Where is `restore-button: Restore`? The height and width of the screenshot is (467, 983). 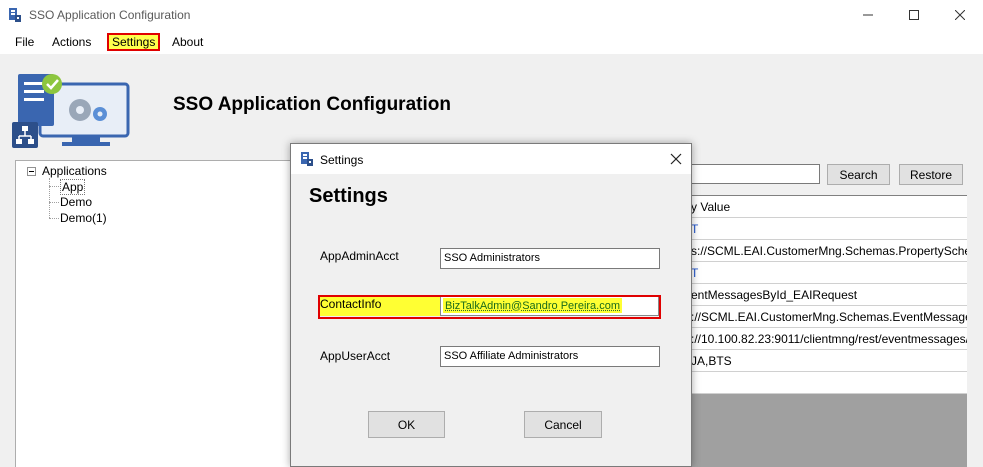 restore-button: Restore is located at coordinates (931, 174).